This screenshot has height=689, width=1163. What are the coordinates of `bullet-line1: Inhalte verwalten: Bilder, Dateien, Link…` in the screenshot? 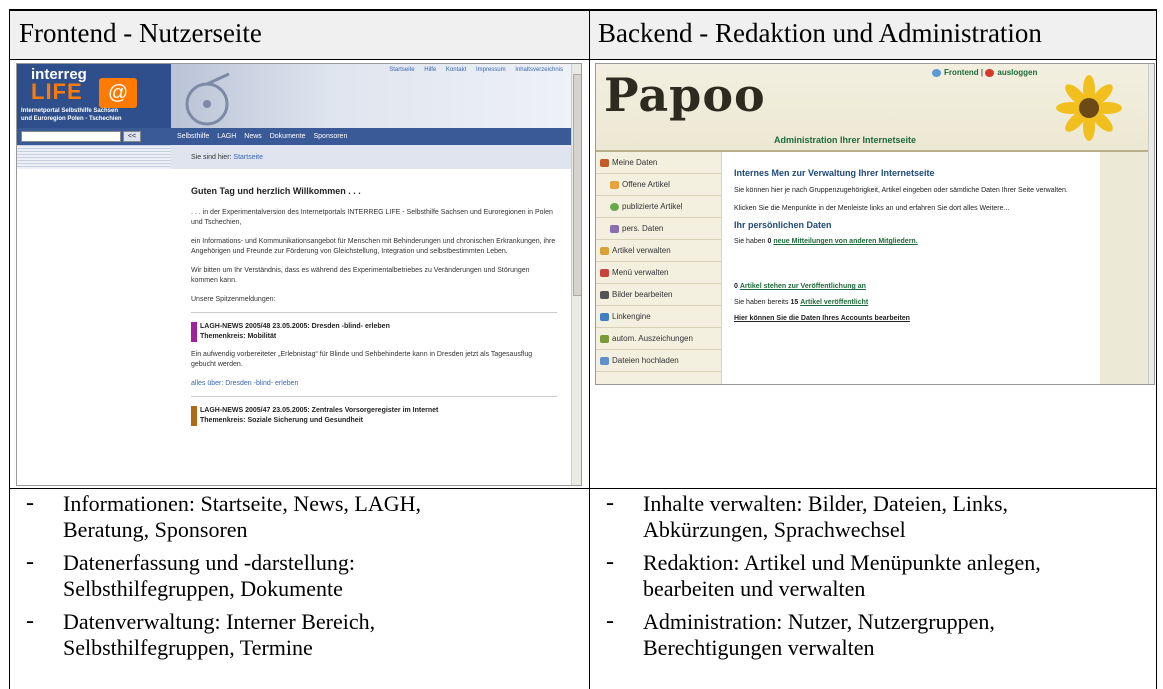 It's located at (826, 503).